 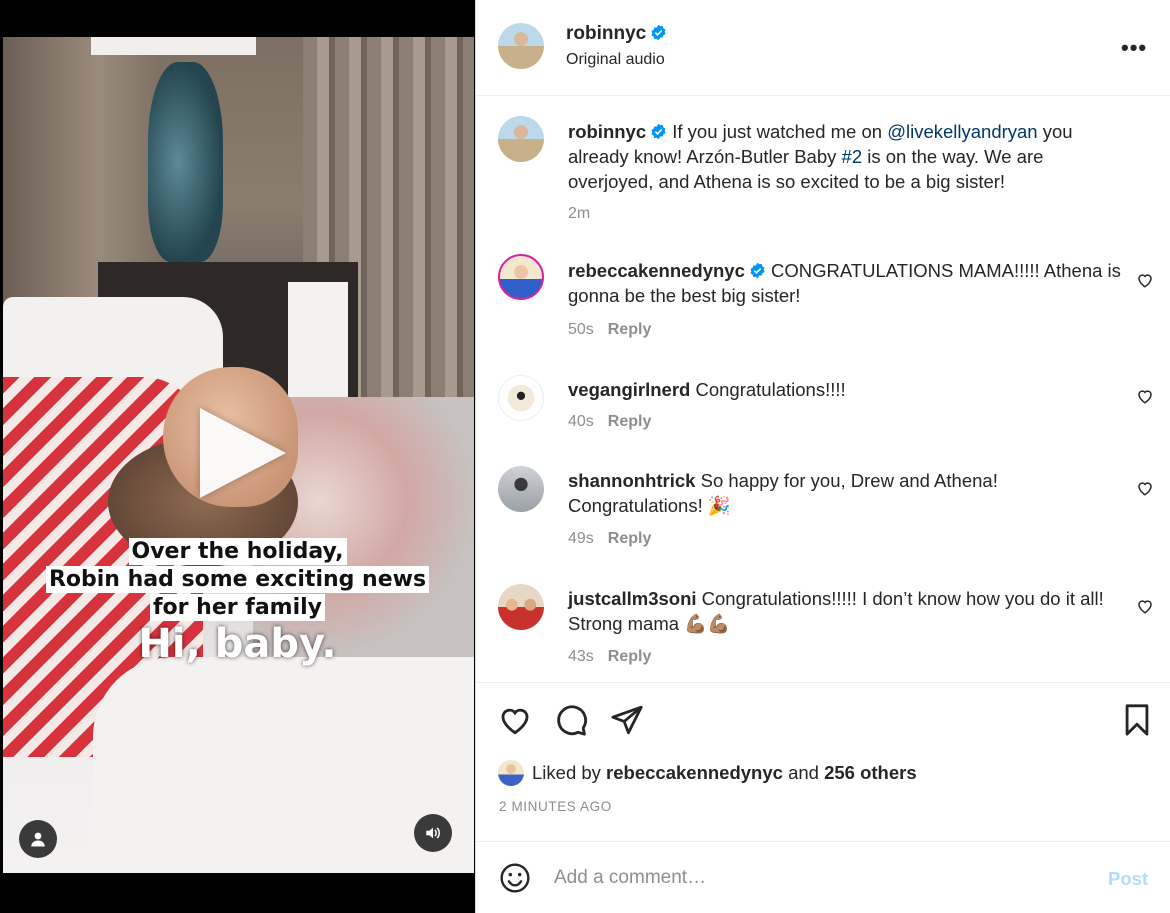 What do you see at coordinates (581, 538) in the screenshot?
I see `comment-time: 49s` at bounding box center [581, 538].